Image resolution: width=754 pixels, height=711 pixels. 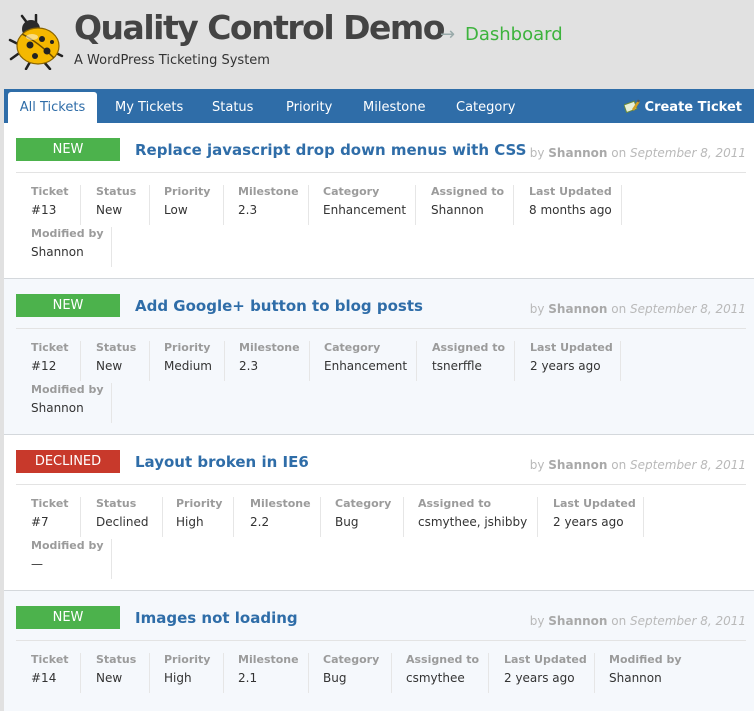 What do you see at coordinates (48, 205) in the screenshot?
I see `field-ticket: Ticket #13` at bounding box center [48, 205].